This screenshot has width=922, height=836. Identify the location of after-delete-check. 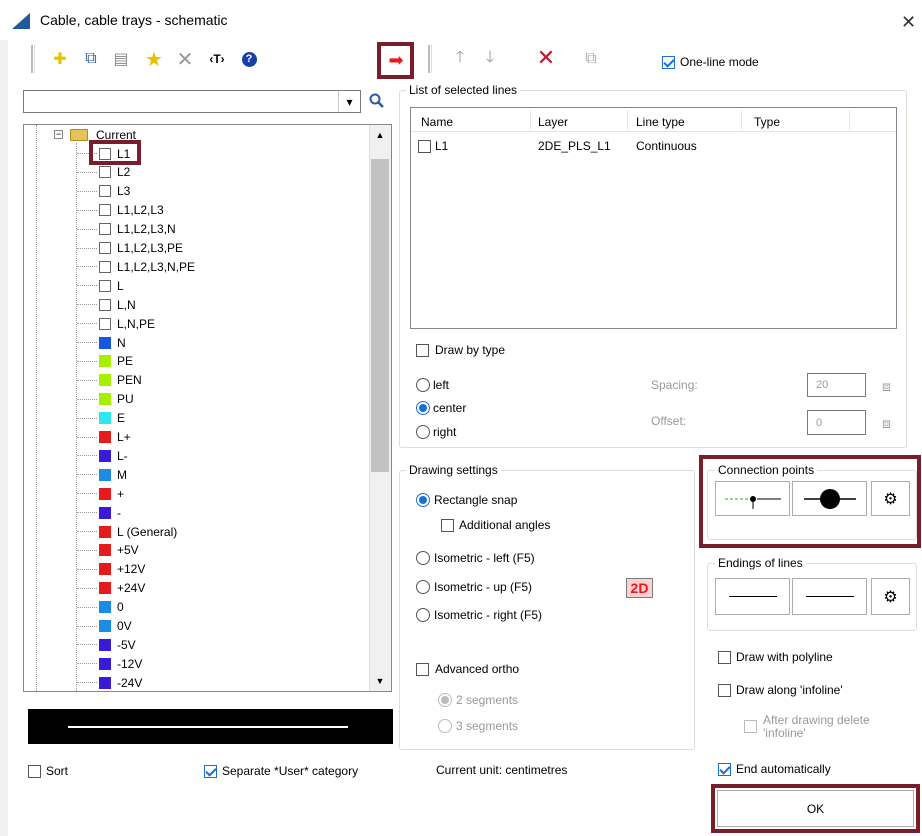
(750, 726).